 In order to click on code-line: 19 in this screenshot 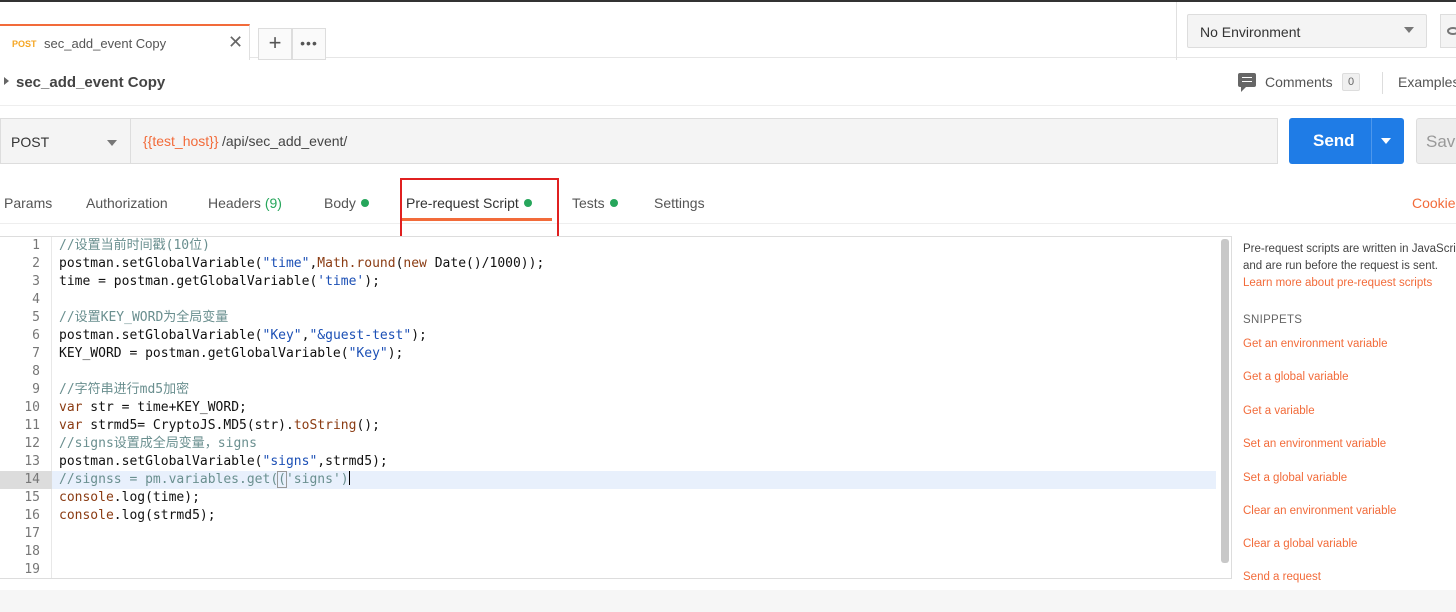, I will do `click(608, 569)`.